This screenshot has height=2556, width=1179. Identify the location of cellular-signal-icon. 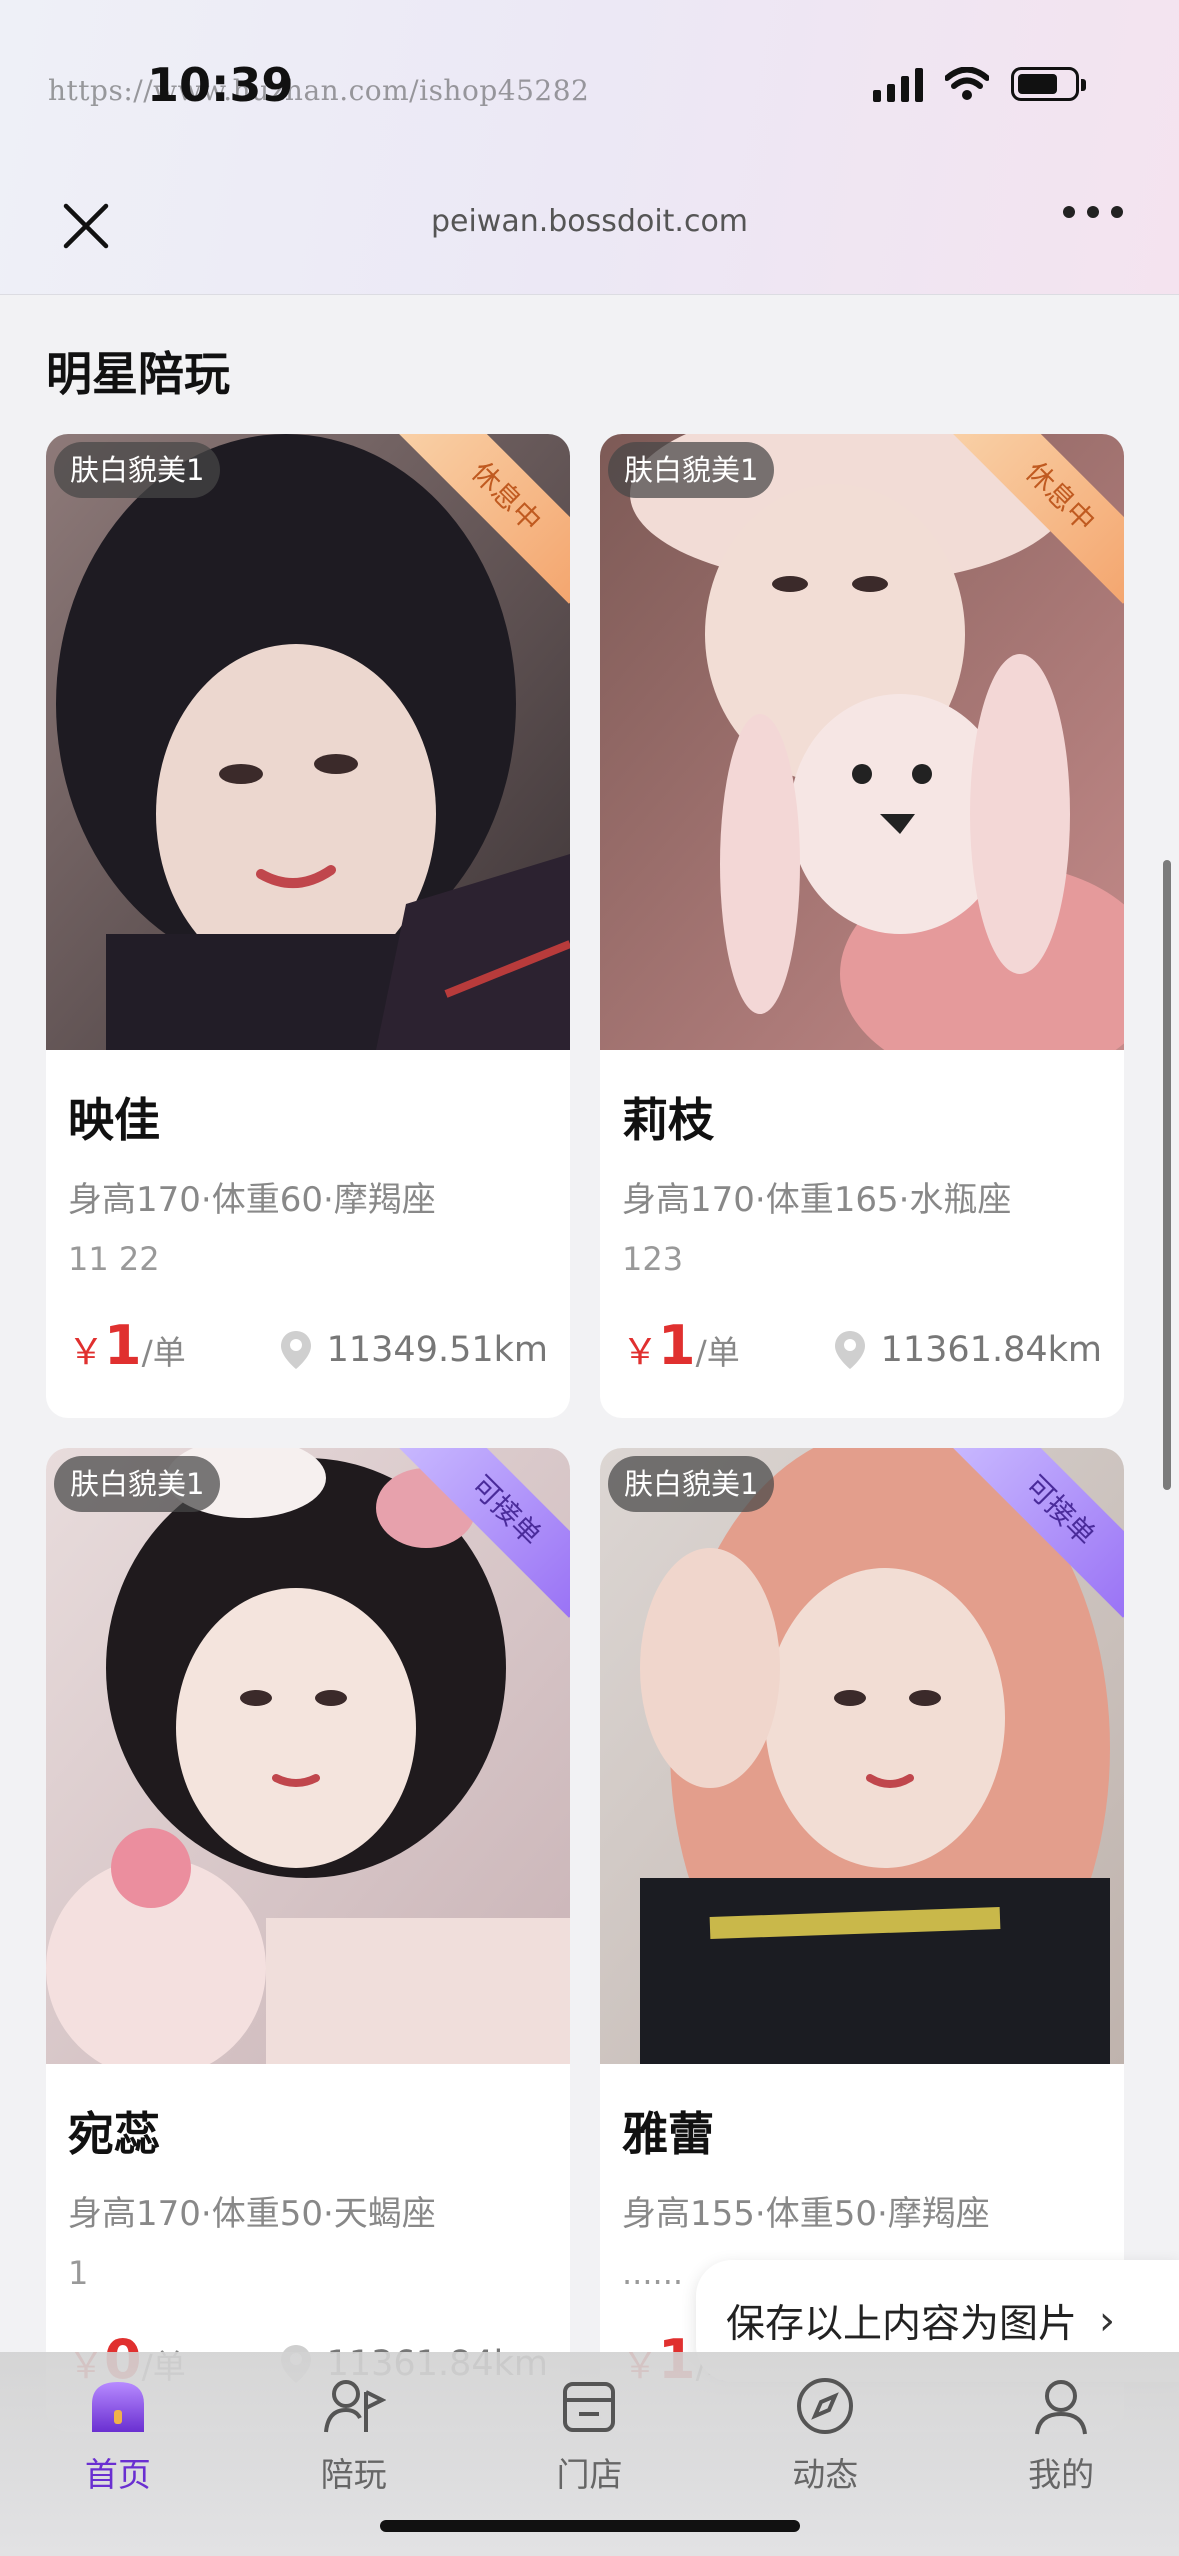
(898, 84).